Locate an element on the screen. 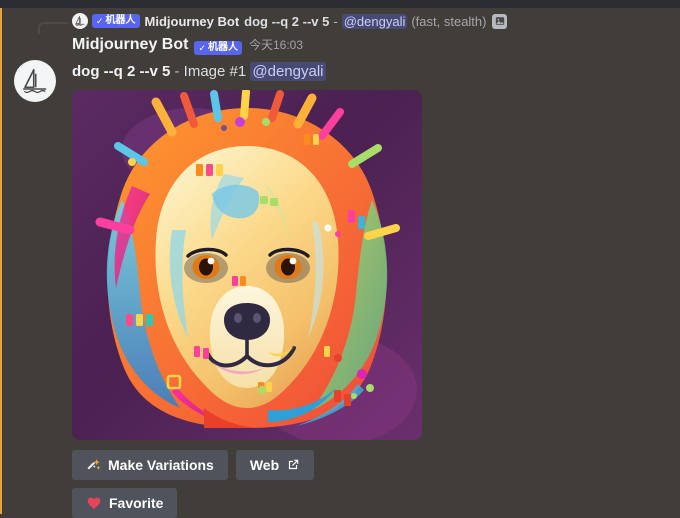  heart-icon is located at coordinates (94, 503).